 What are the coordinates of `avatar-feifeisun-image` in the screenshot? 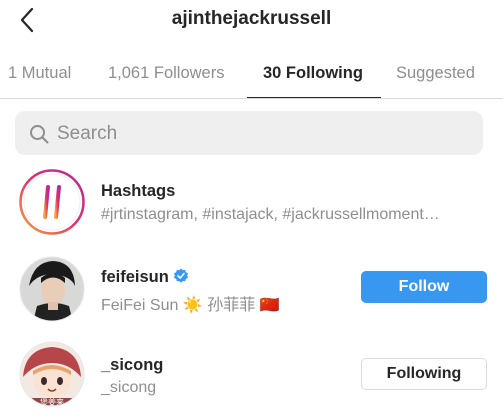 It's located at (52, 289).